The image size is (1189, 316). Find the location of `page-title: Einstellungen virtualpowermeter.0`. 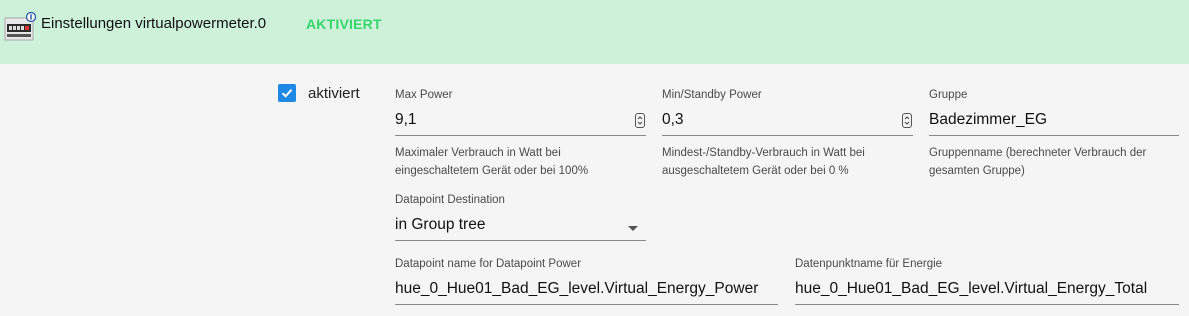

page-title: Einstellungen virtualpowermeter.0 is located at coordinates (154, 23).